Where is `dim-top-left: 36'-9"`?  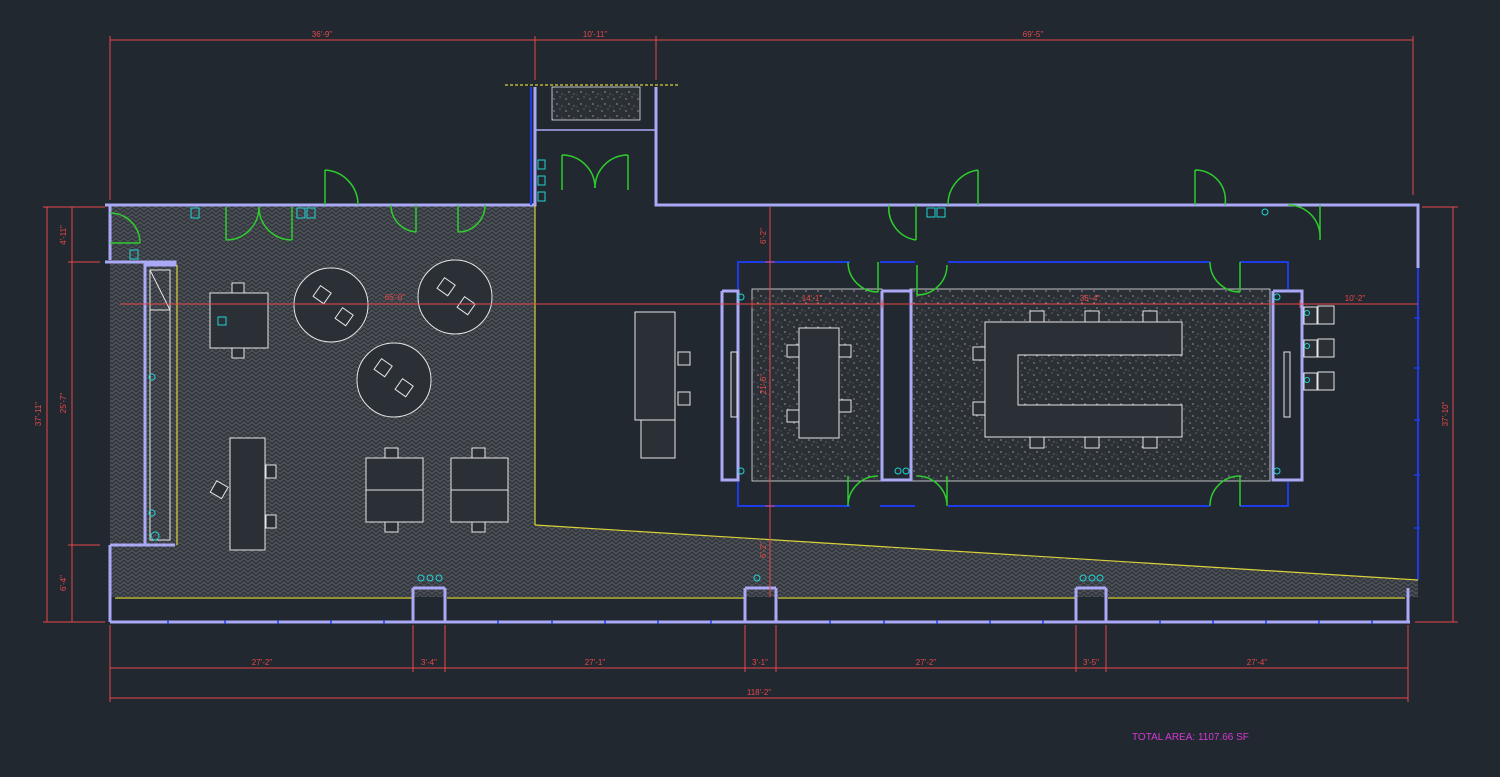 dim-top-left: 36'-9" is located at coordinates (322, 34).